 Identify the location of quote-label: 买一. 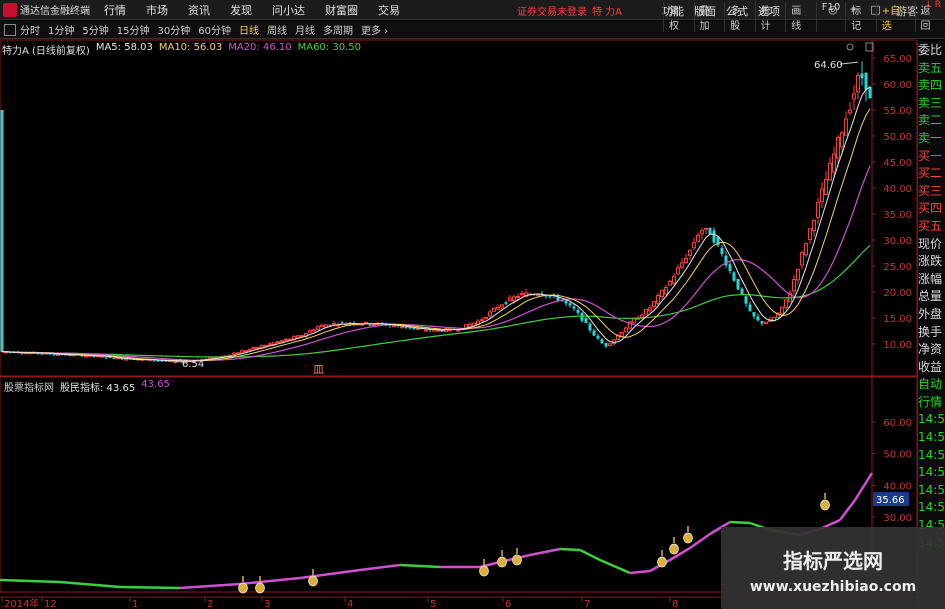
(930, 155).